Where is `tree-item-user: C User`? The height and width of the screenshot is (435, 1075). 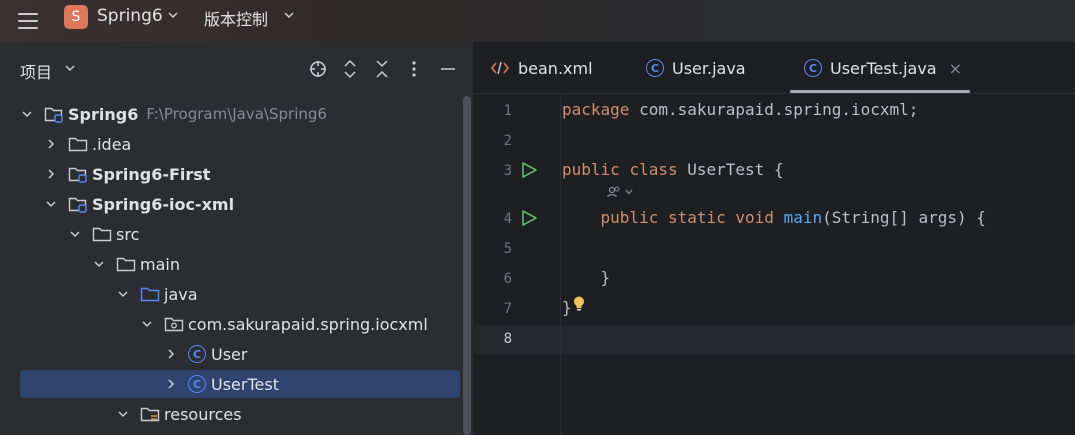 tree-item-user: C User is located at coordinates (240, 354).